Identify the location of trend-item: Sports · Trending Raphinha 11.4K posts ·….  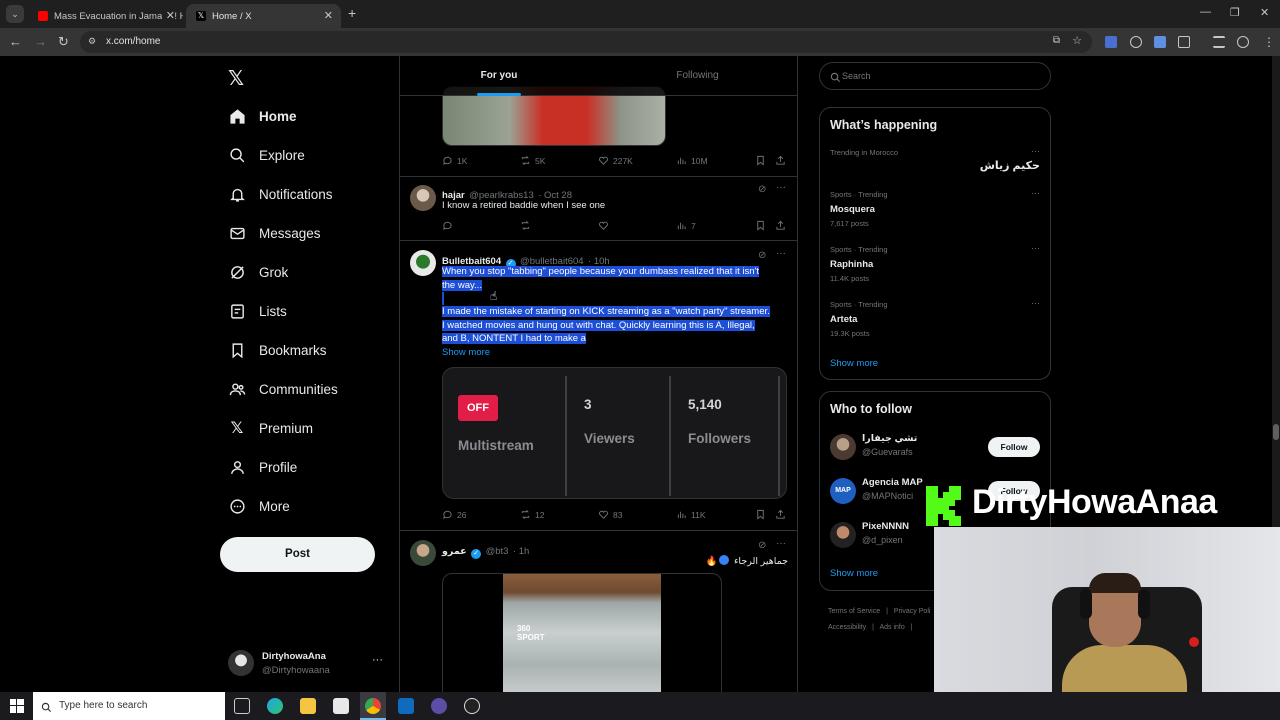
(935, 264).